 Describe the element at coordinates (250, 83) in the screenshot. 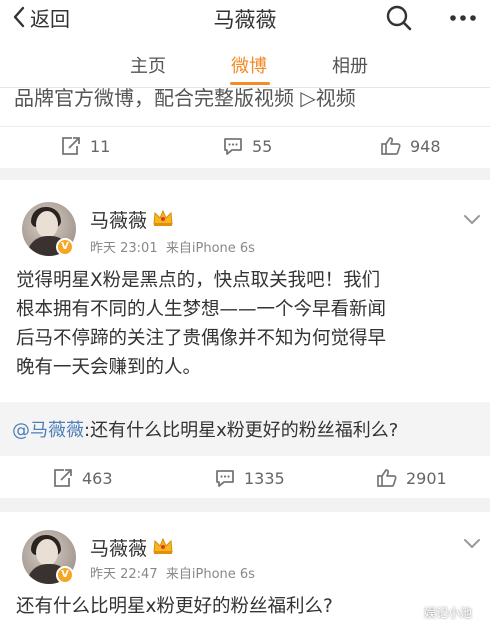

I see `active-tab-indicator` at that location.